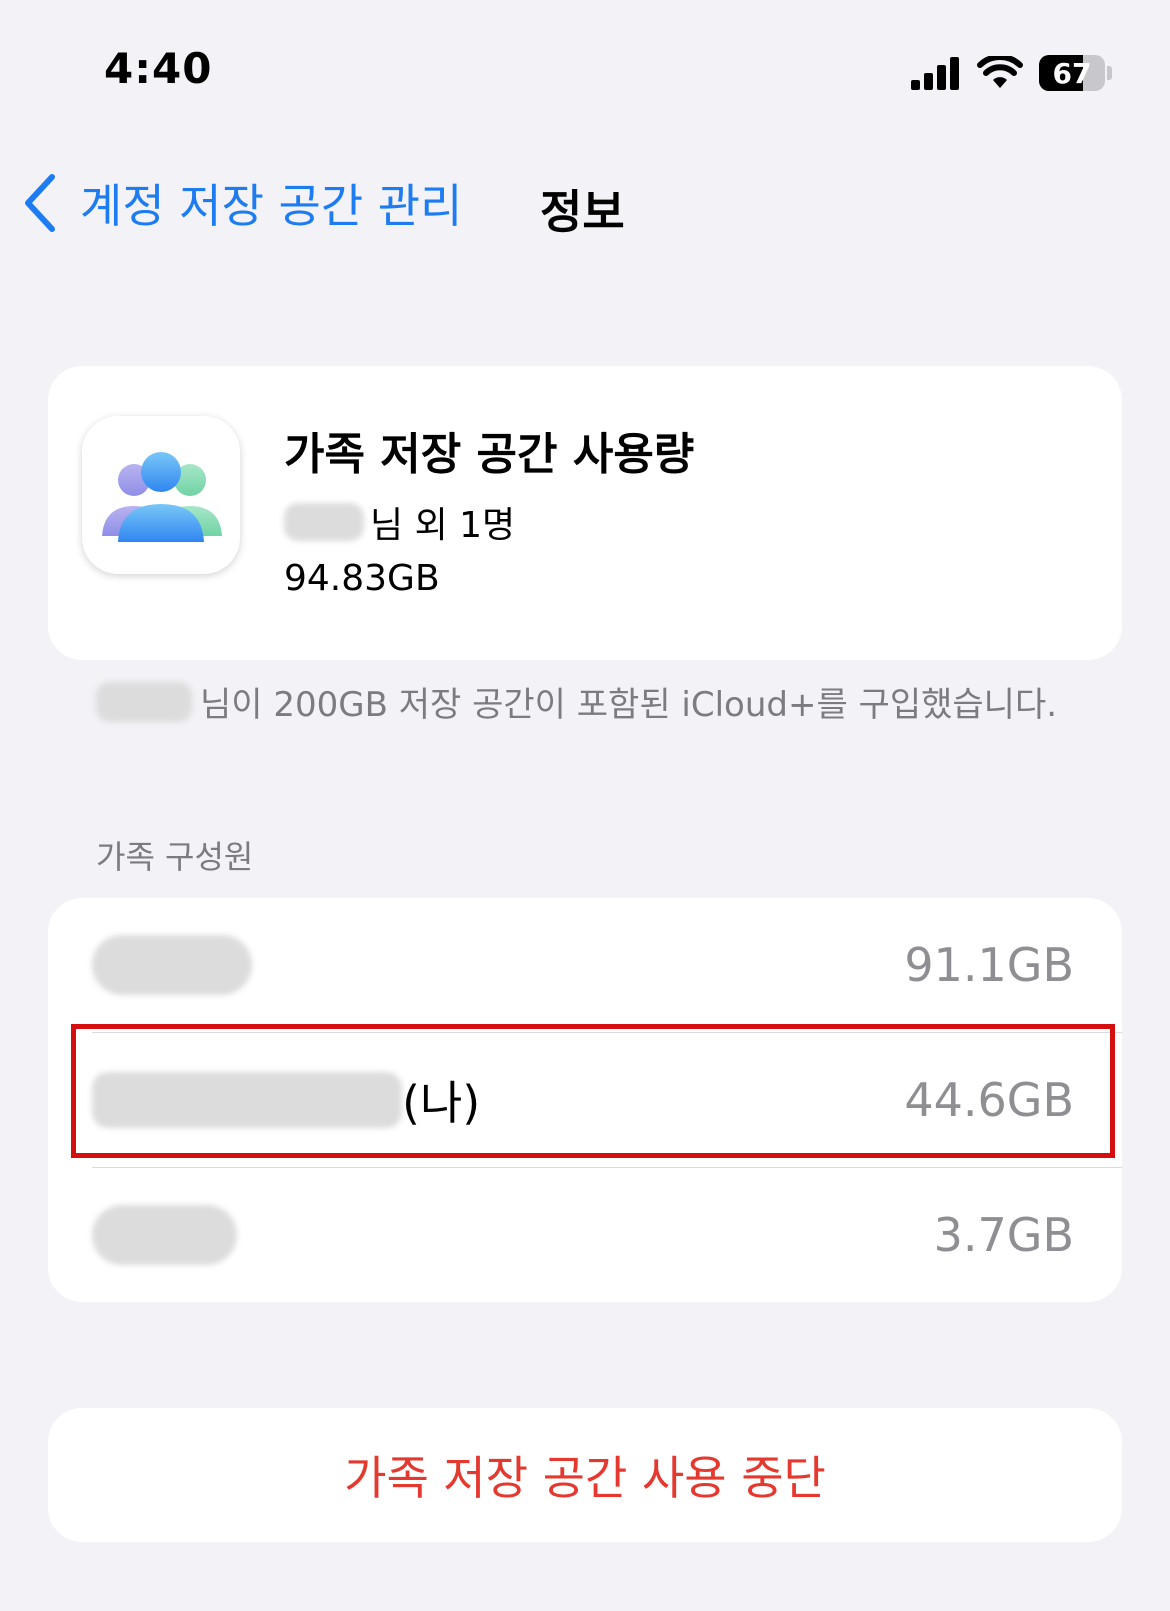 This screenshot has height=1611, width=1170. What do you see at coordinates (1000, 72) in the screenshot?
I see `wifi-icon` at bounding box center [1000, 72].